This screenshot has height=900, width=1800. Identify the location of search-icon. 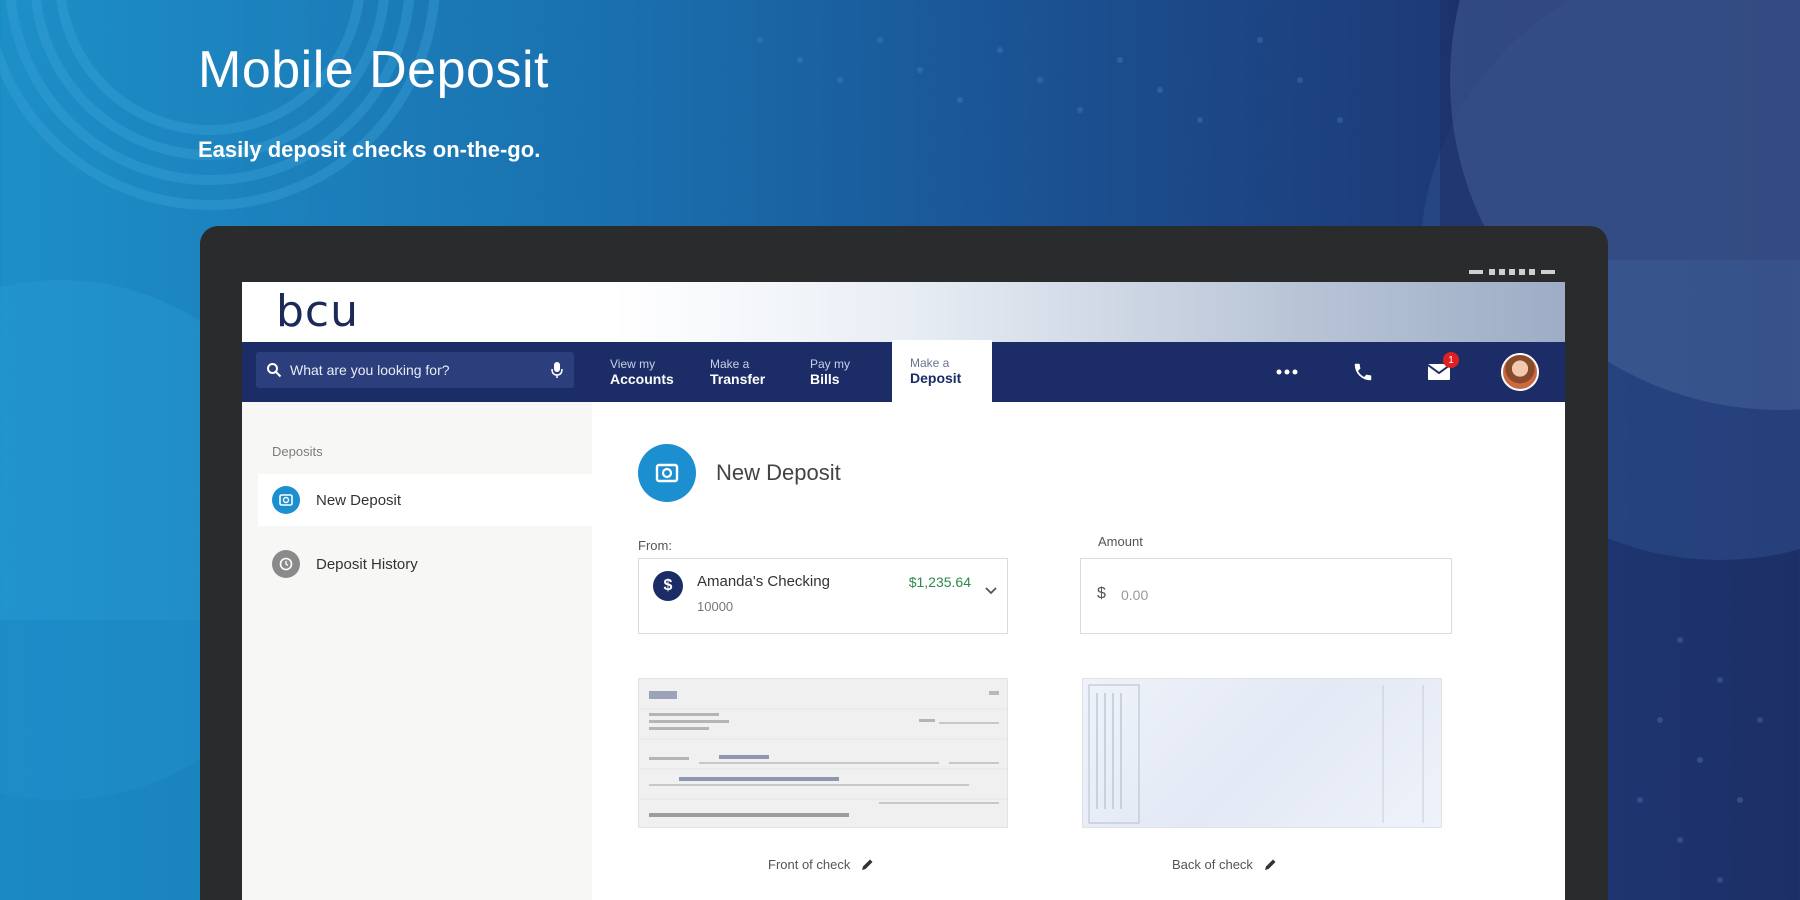
(274, 370).